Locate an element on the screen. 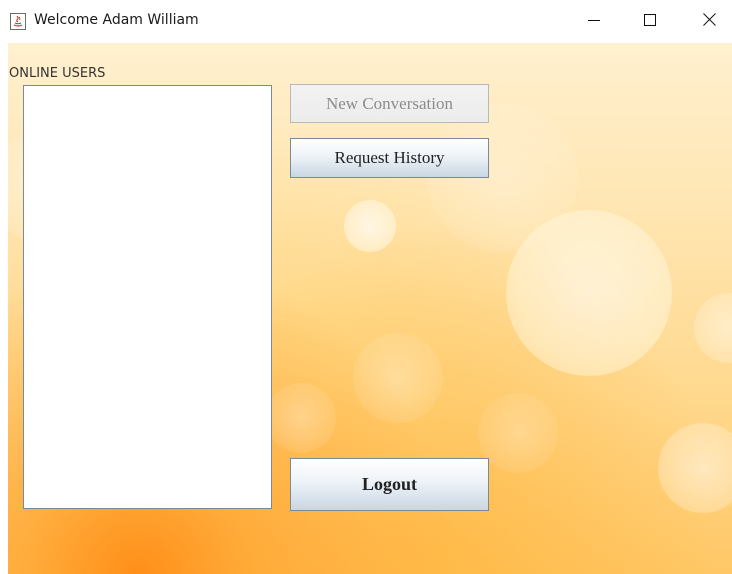 Image resolution: width=732 pixels, height=574 pixels. close-icon is located at coordinates (709, 21).